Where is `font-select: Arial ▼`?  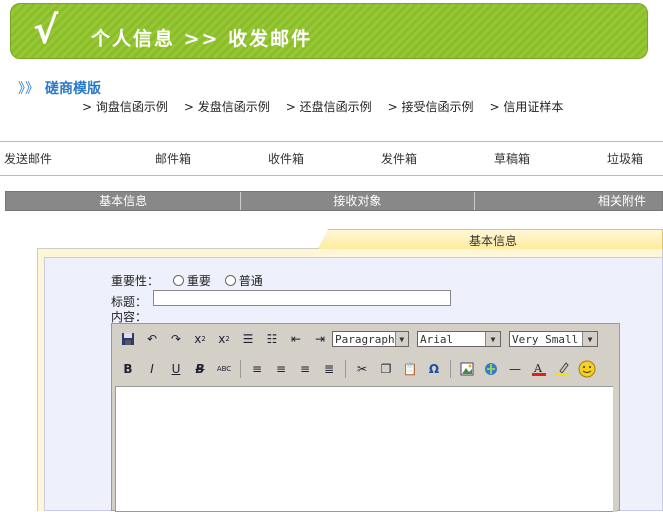
font-select: Arial ▼ is located at coordinates (459, 339).